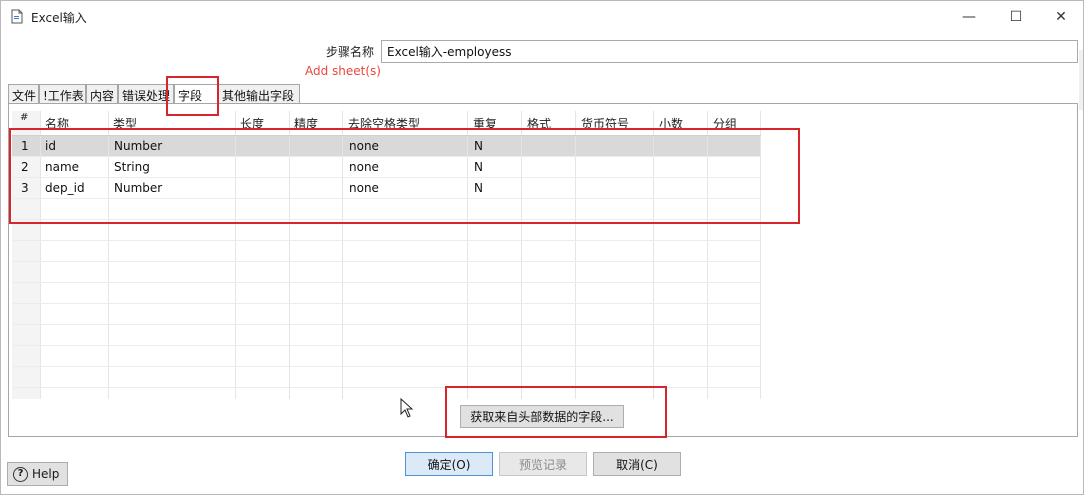  Describe the element at coordinates (1016, 17) in the screenshot. I see `maximize-button: ☐` at that location.